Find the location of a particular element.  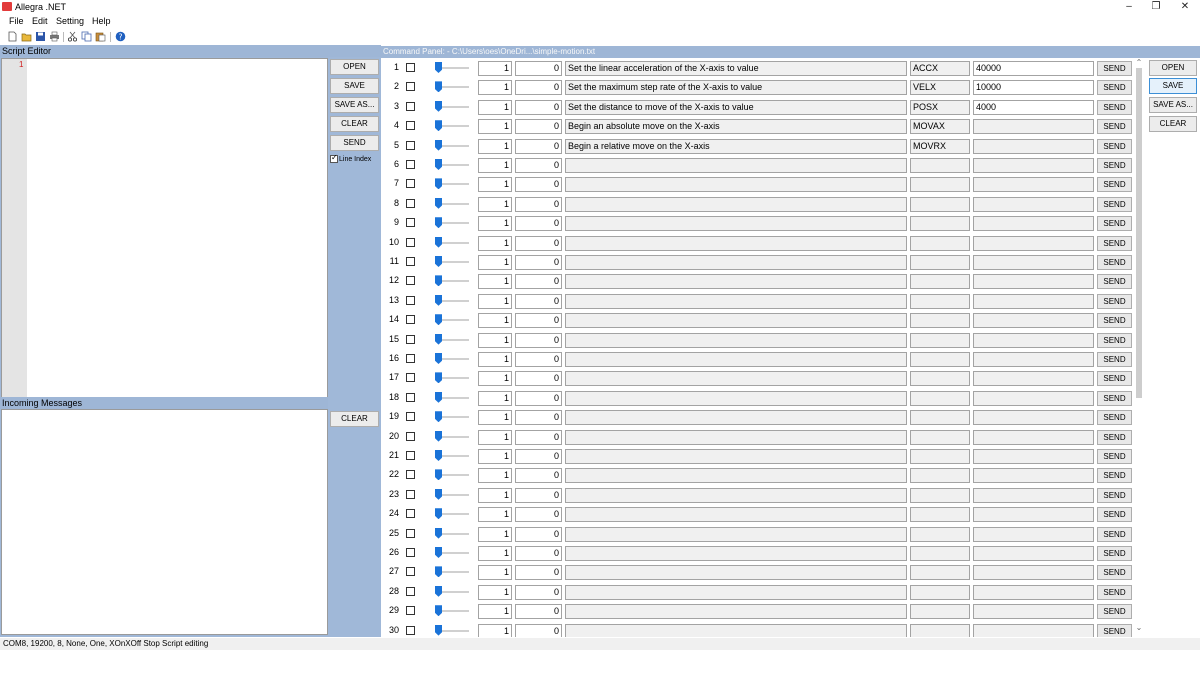

menu-file: File is located at coordinates (16, 21).